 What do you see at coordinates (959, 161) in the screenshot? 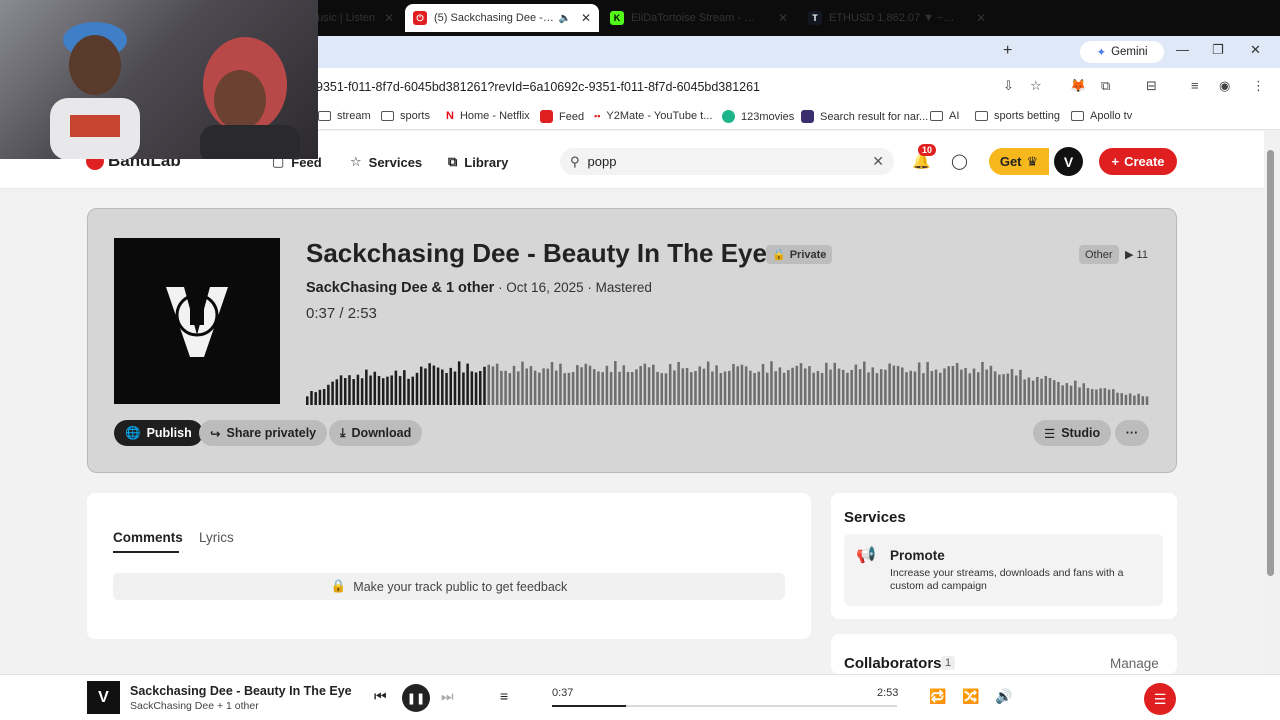
I see `messages-icon: ◯` at bounding box center [959, 161].